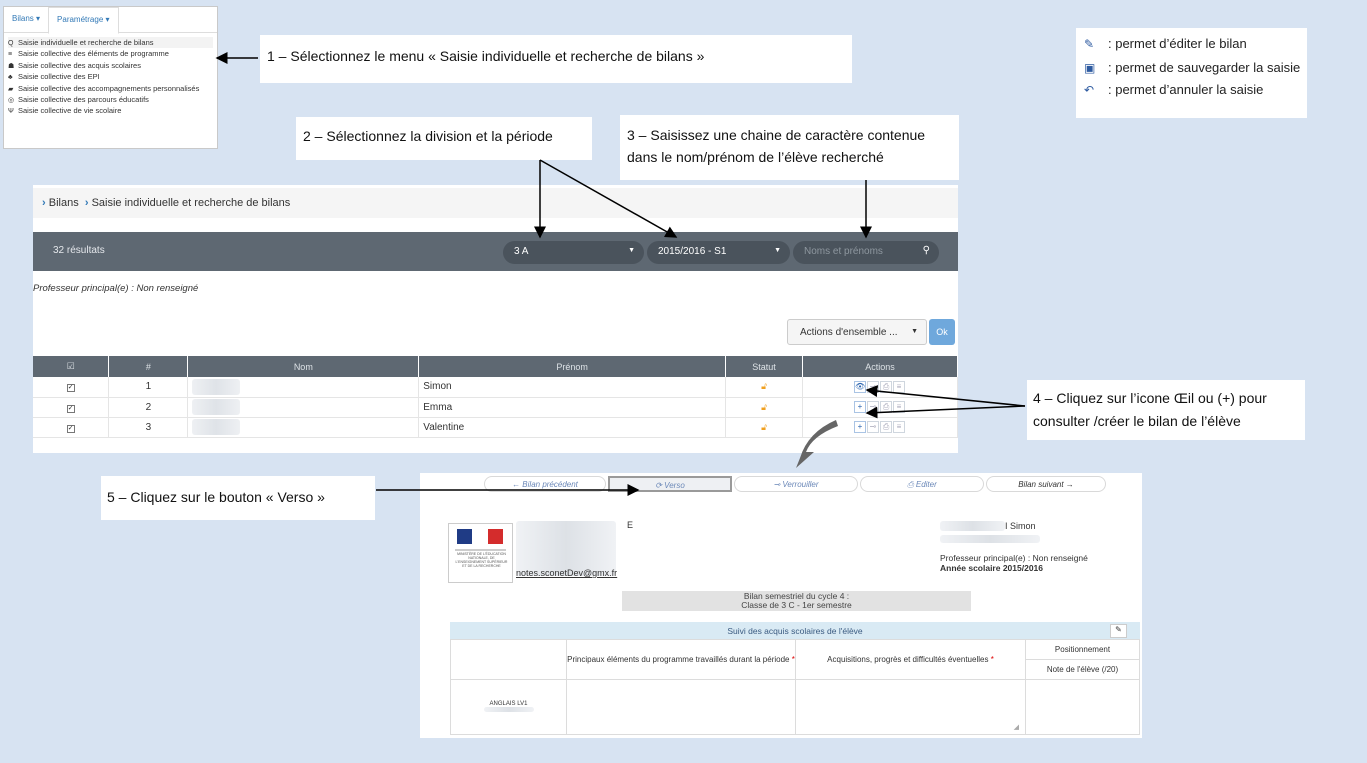 This screenshot has height=763, width=1367. Describe the element at coordinates (817, 444) in the screenshot. I see `curved-arrow-down` at that location.